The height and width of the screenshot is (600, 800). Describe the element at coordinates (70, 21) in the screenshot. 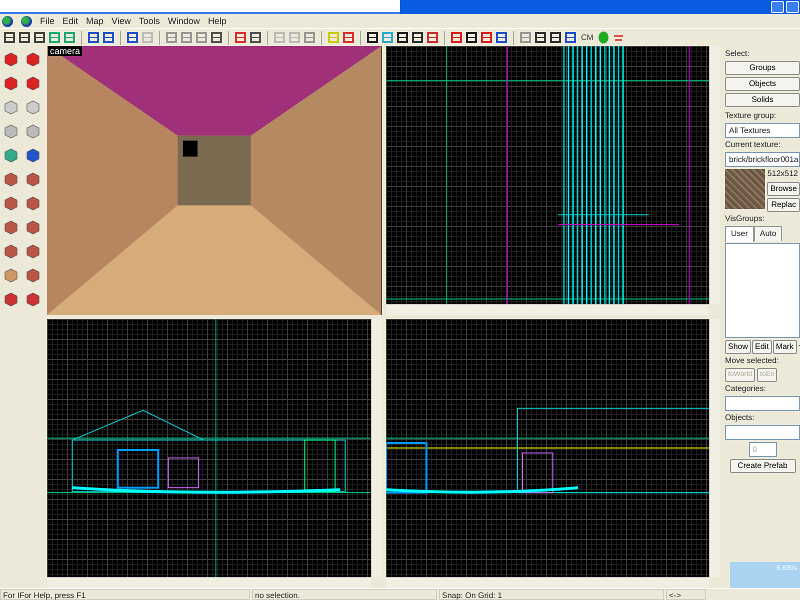

I see `menu-item: Edit` at that location.